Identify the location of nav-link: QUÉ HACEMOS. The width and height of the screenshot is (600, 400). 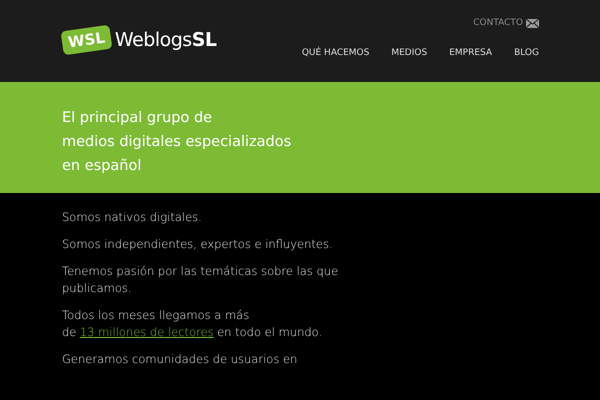
(336, 53).